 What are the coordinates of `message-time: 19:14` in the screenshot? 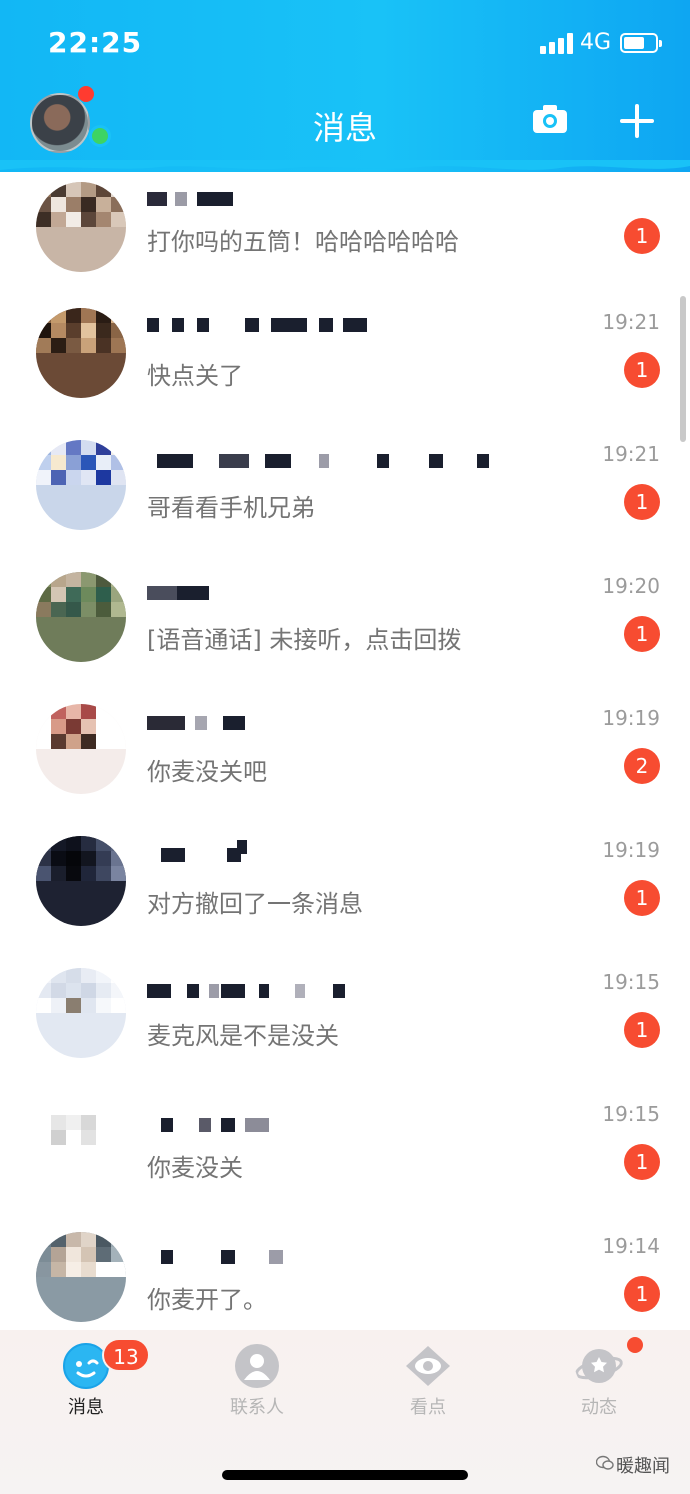 It's located at (631, 1246).